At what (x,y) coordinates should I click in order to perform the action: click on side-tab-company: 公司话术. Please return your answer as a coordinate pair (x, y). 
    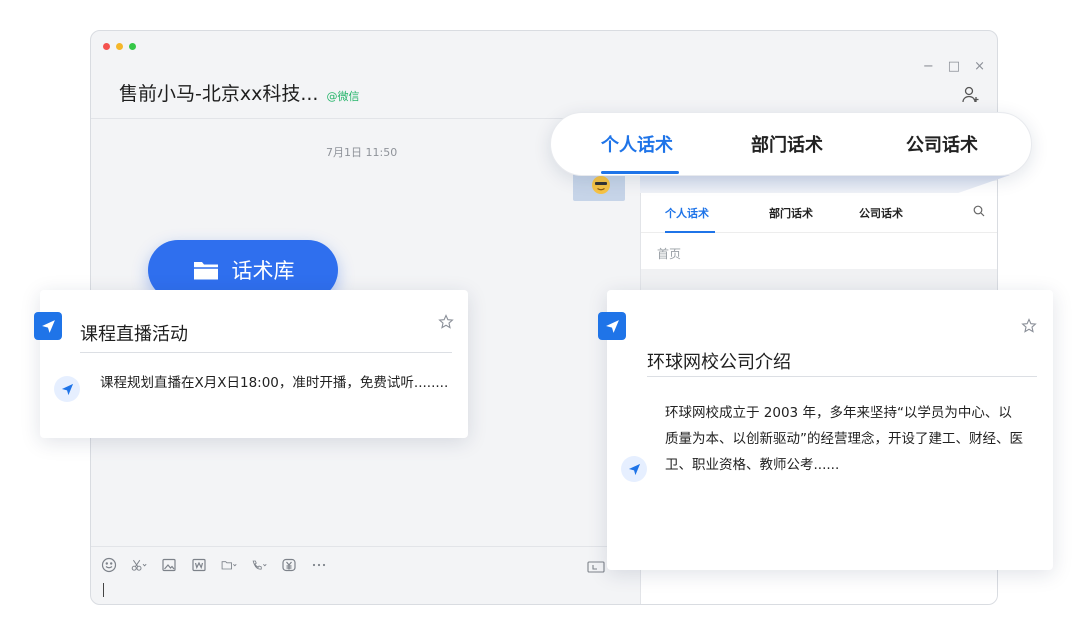
    Looking at the image, I should click on (881, 213).